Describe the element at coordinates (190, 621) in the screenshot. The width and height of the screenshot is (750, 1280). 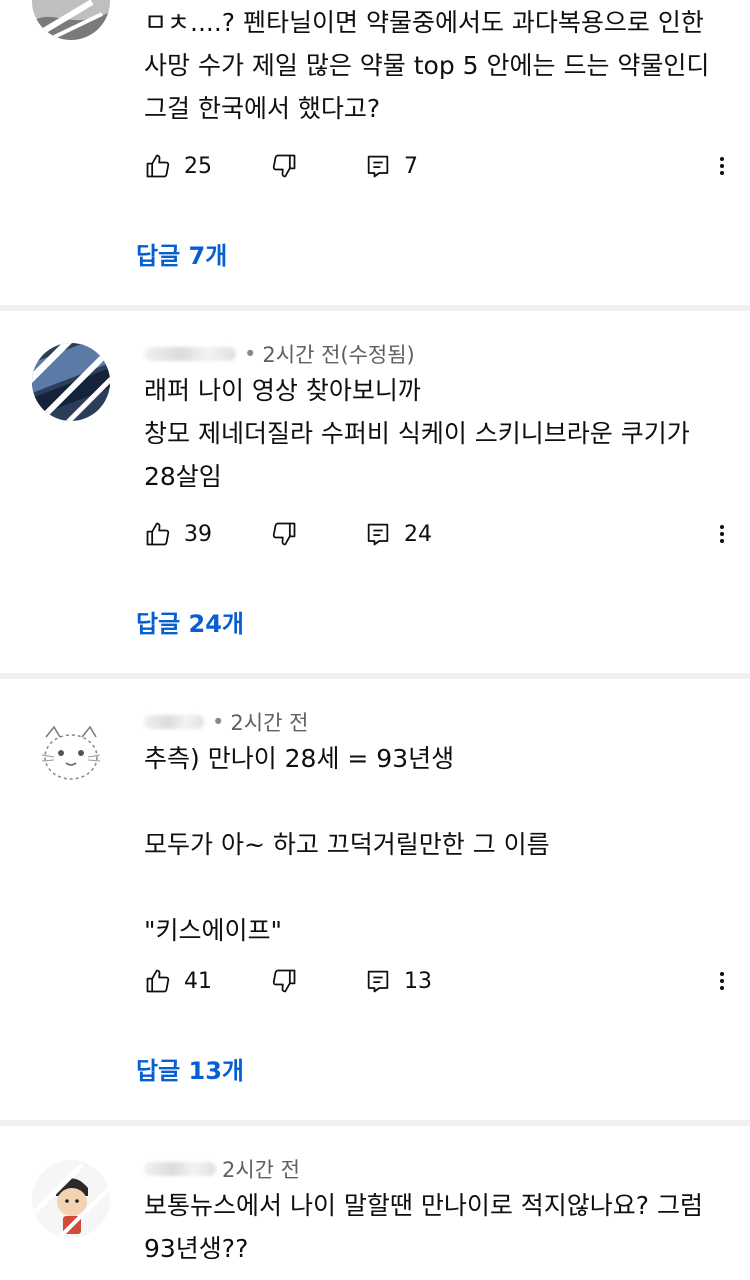
I see `view-replies-link: 답글 24개` at that location.